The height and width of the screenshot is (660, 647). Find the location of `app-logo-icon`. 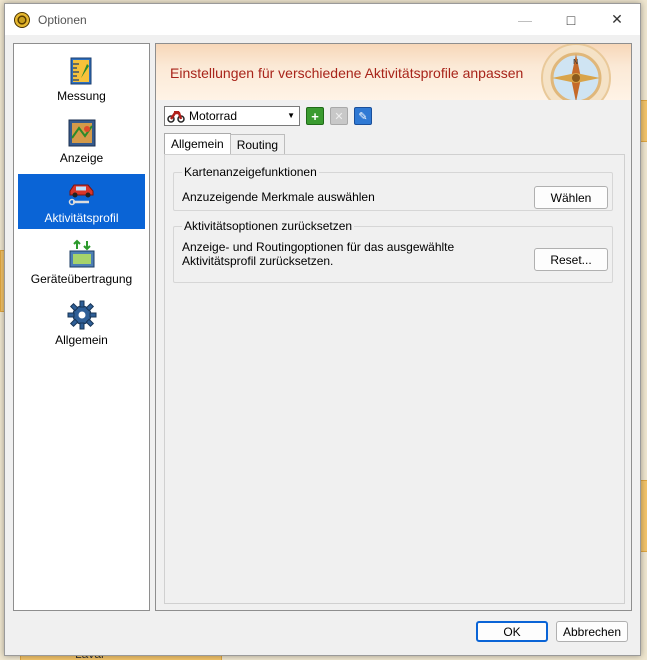

app-logo-icon is located at coordinates (22, 19).